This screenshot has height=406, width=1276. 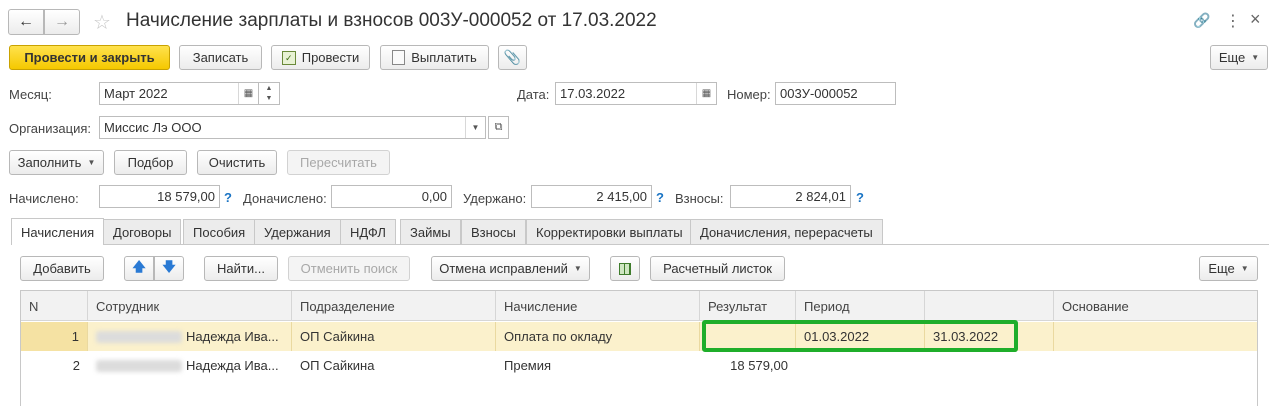 I want to click on forward-button: →, so click(x=62, y=22).